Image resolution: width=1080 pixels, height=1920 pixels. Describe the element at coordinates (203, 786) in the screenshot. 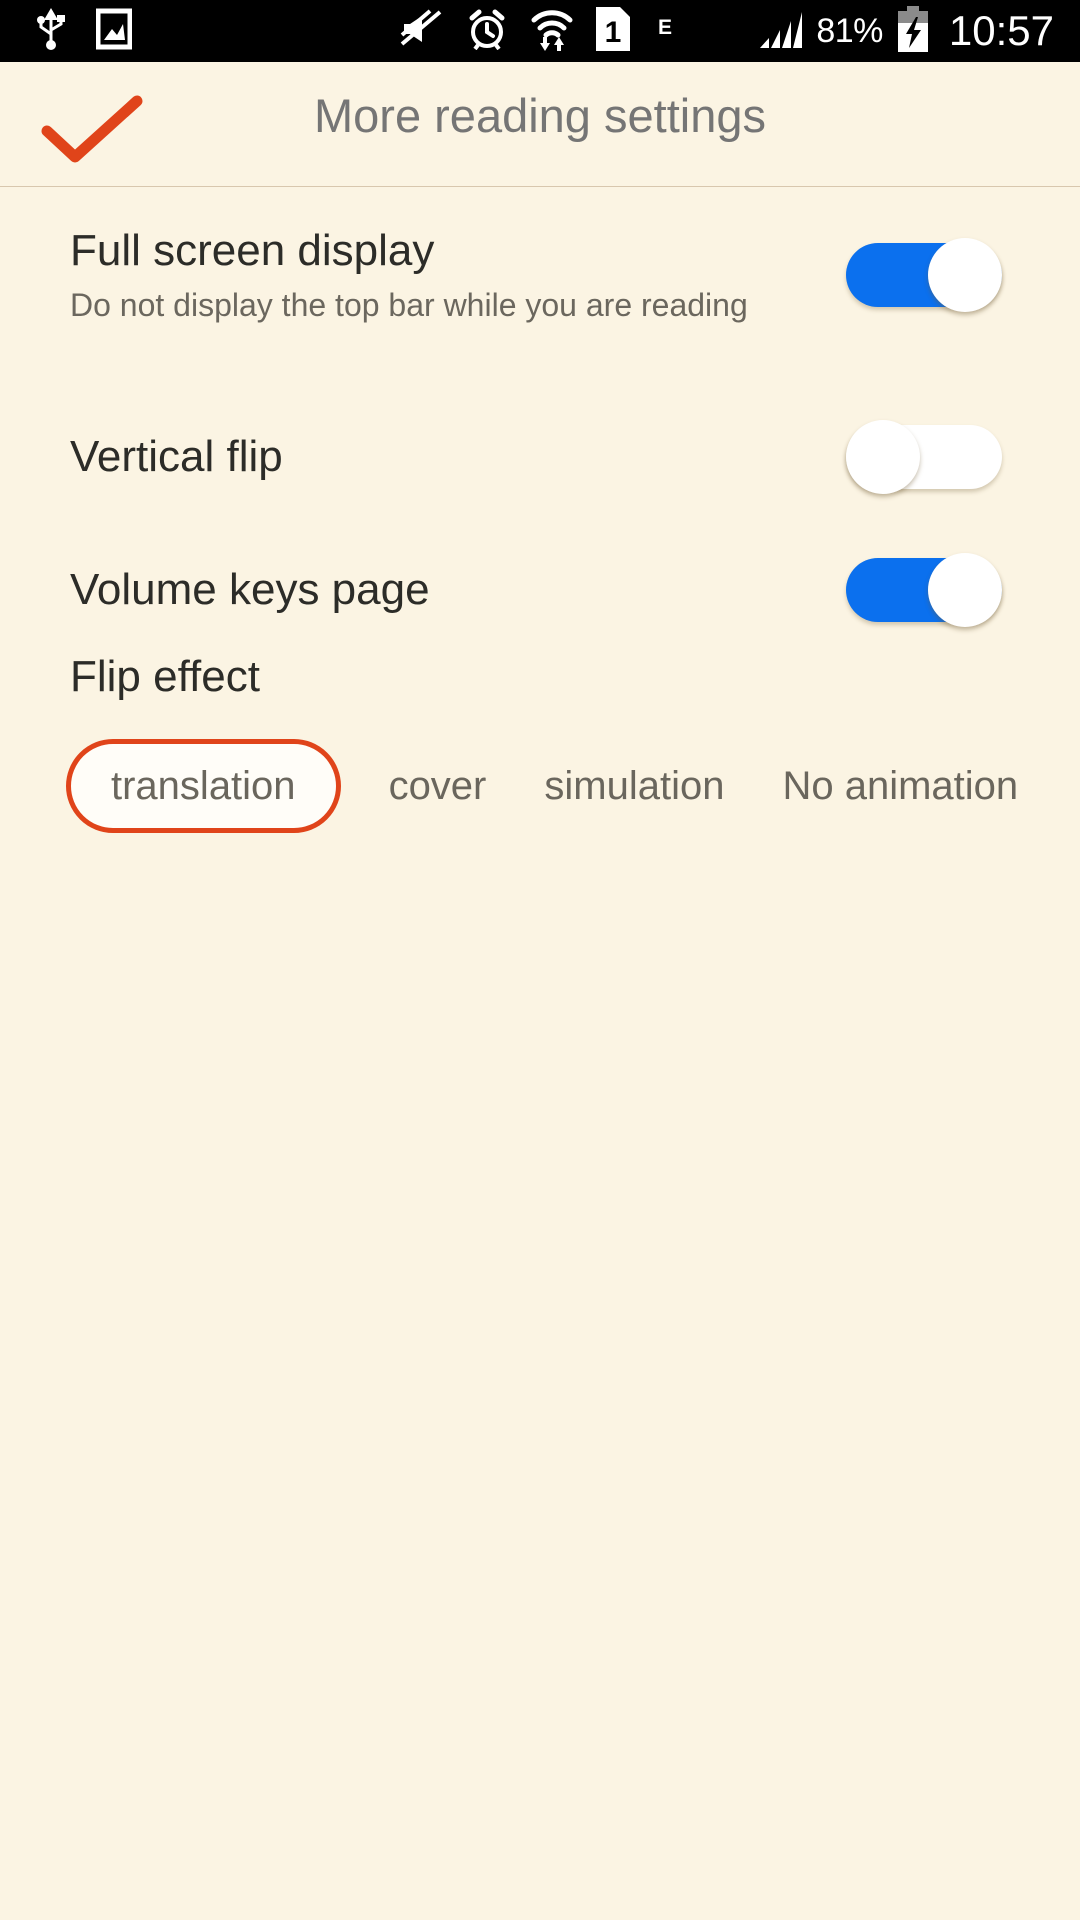

I see `flip-effect-option-translation: translation` at that location.